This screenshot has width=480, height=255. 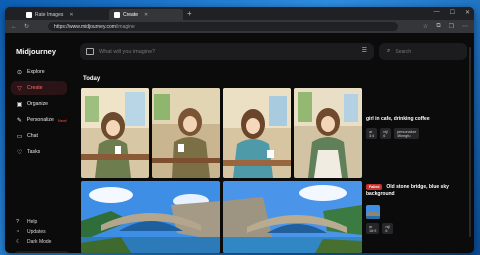 I want to click on bridge-thumbnail-image, so click(x=373, y=212).